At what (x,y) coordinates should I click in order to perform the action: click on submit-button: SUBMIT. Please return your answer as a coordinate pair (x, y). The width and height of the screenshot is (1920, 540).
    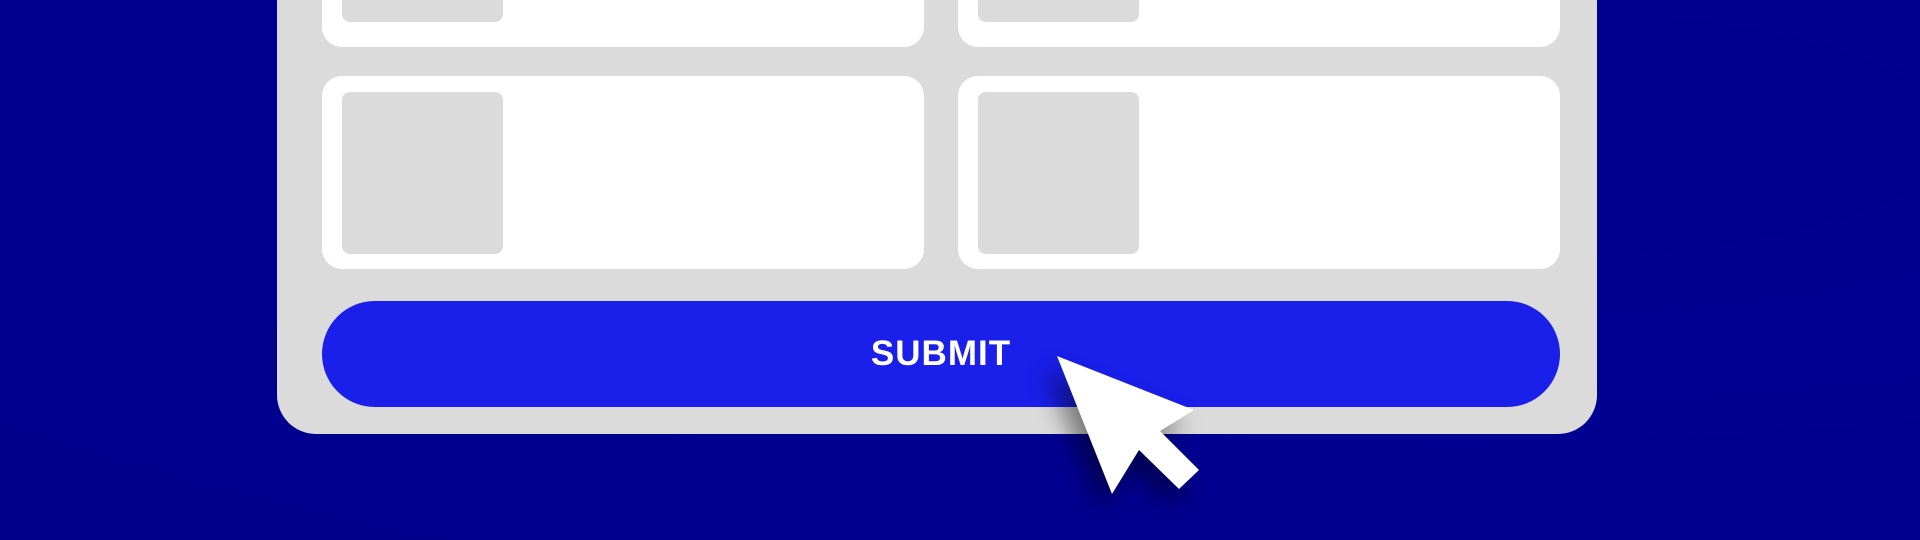
    Looking at the image, I should click on (941, 354).